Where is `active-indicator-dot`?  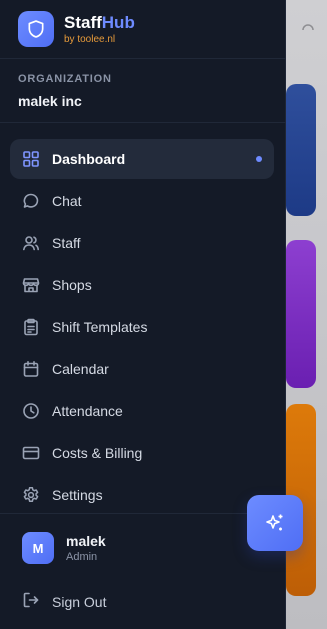 active-indicator-dot is located at coordinates (259, 159).